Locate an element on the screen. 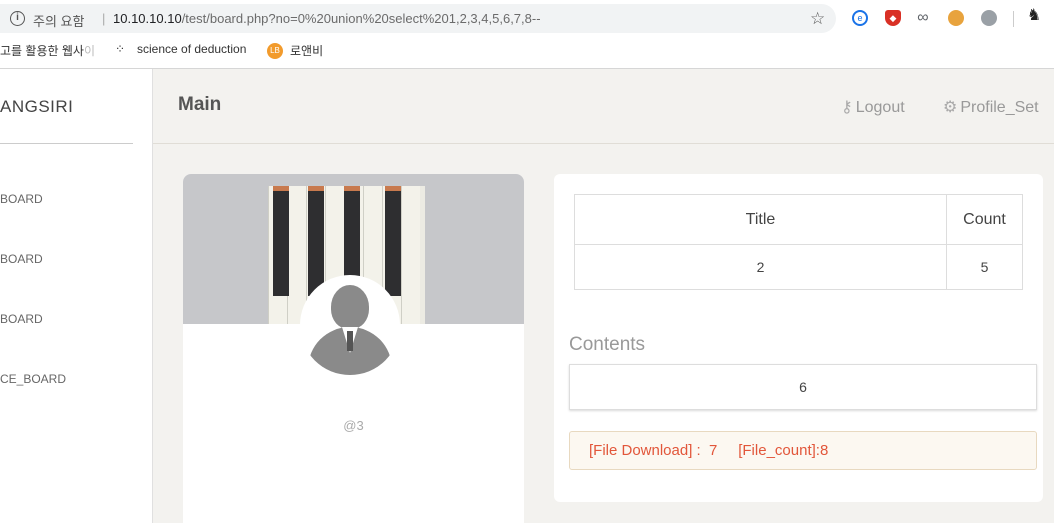 This screenshot has width=1054, height=523. sidebar: ANGSIRI BOARD BOARD BOARD CE_BOARD is located at coordinates (76, 296).